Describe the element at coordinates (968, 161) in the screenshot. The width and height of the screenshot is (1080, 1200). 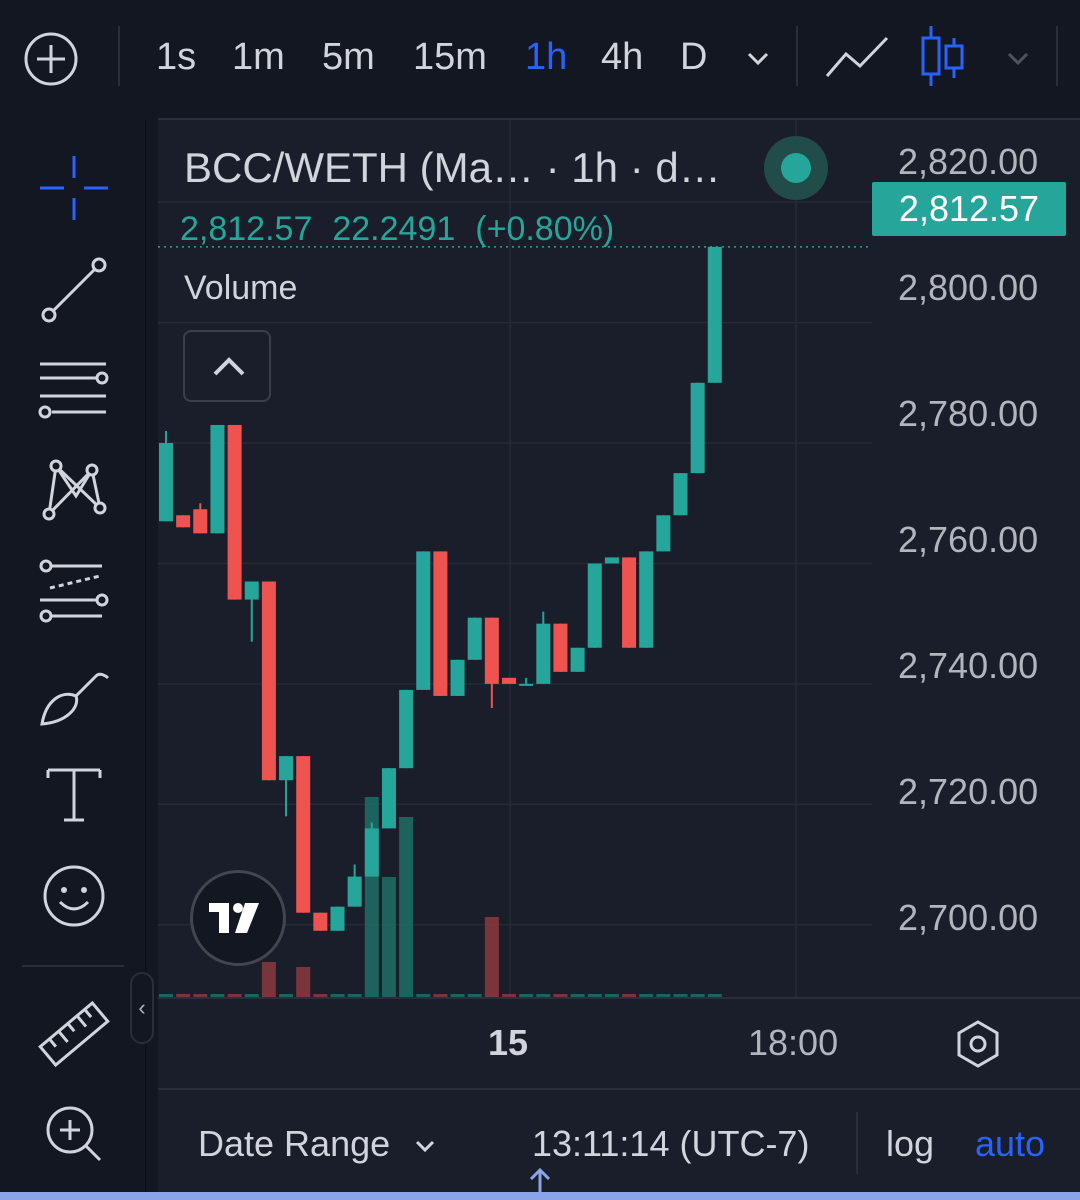
I see `price-axis-label: 2,820.00` at that location.